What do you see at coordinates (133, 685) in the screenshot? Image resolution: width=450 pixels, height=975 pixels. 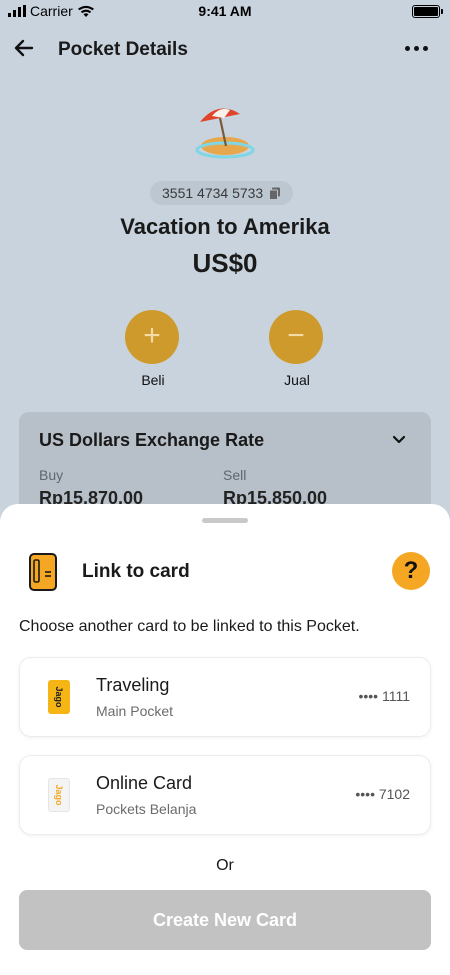 I see `card-name: Traveling` at bounding box center [133, 685].